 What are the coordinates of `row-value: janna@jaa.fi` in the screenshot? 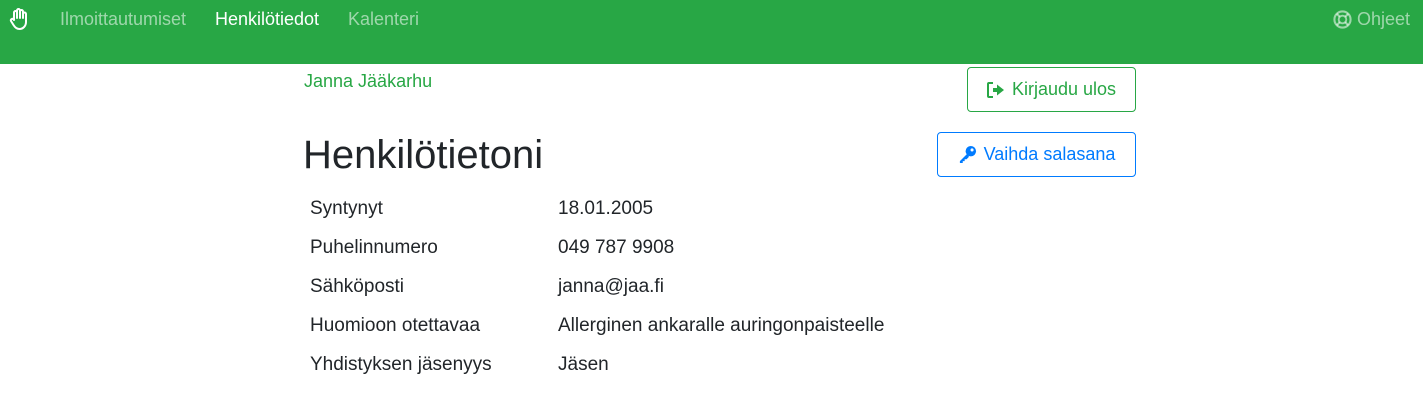 It's located at (611, 286).